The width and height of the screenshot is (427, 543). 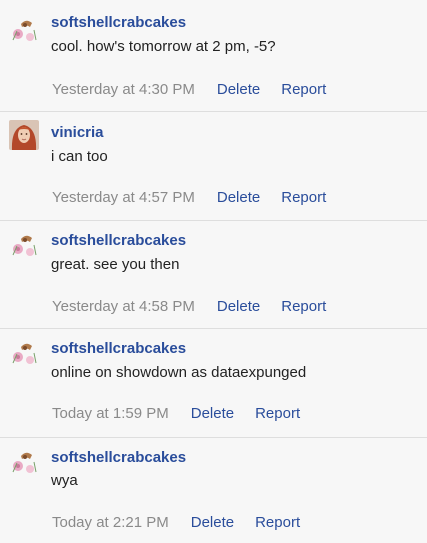 I want to click on message-timestamp: Yesterday at 4:57 PM, so click(x=123, y=197).